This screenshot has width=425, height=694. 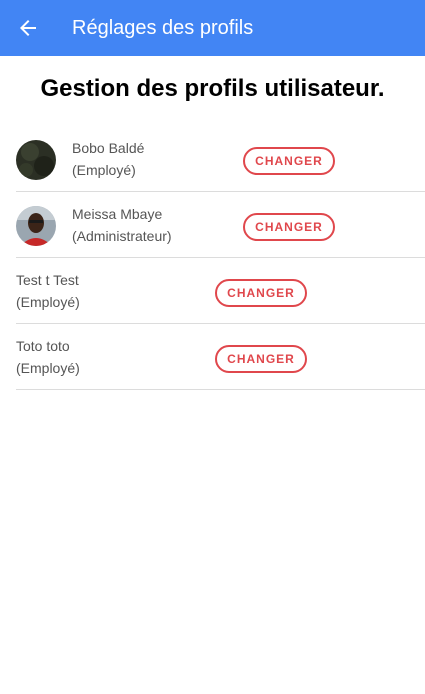 I want to click on profile-info: Test t Test (Employé), so click(x=48, y=291).